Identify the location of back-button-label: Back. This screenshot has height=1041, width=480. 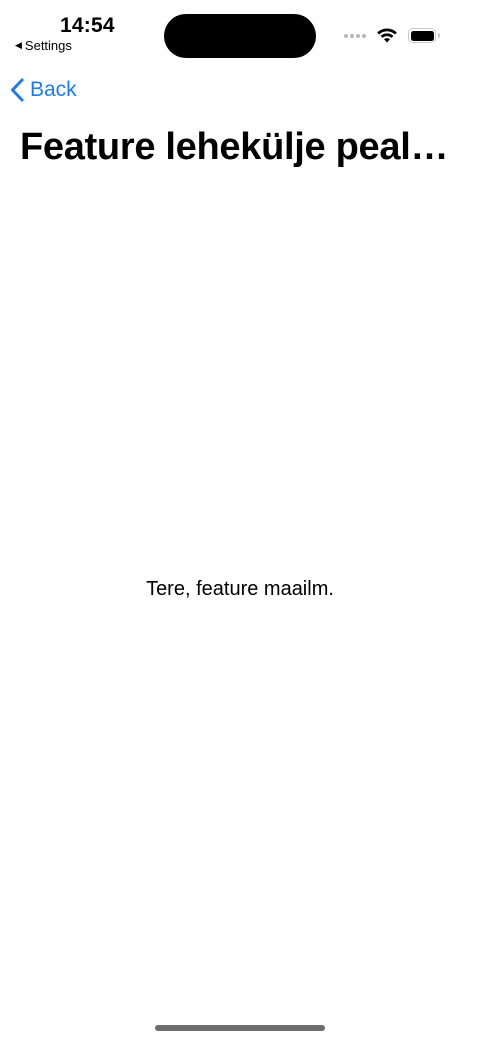
(53, 89).